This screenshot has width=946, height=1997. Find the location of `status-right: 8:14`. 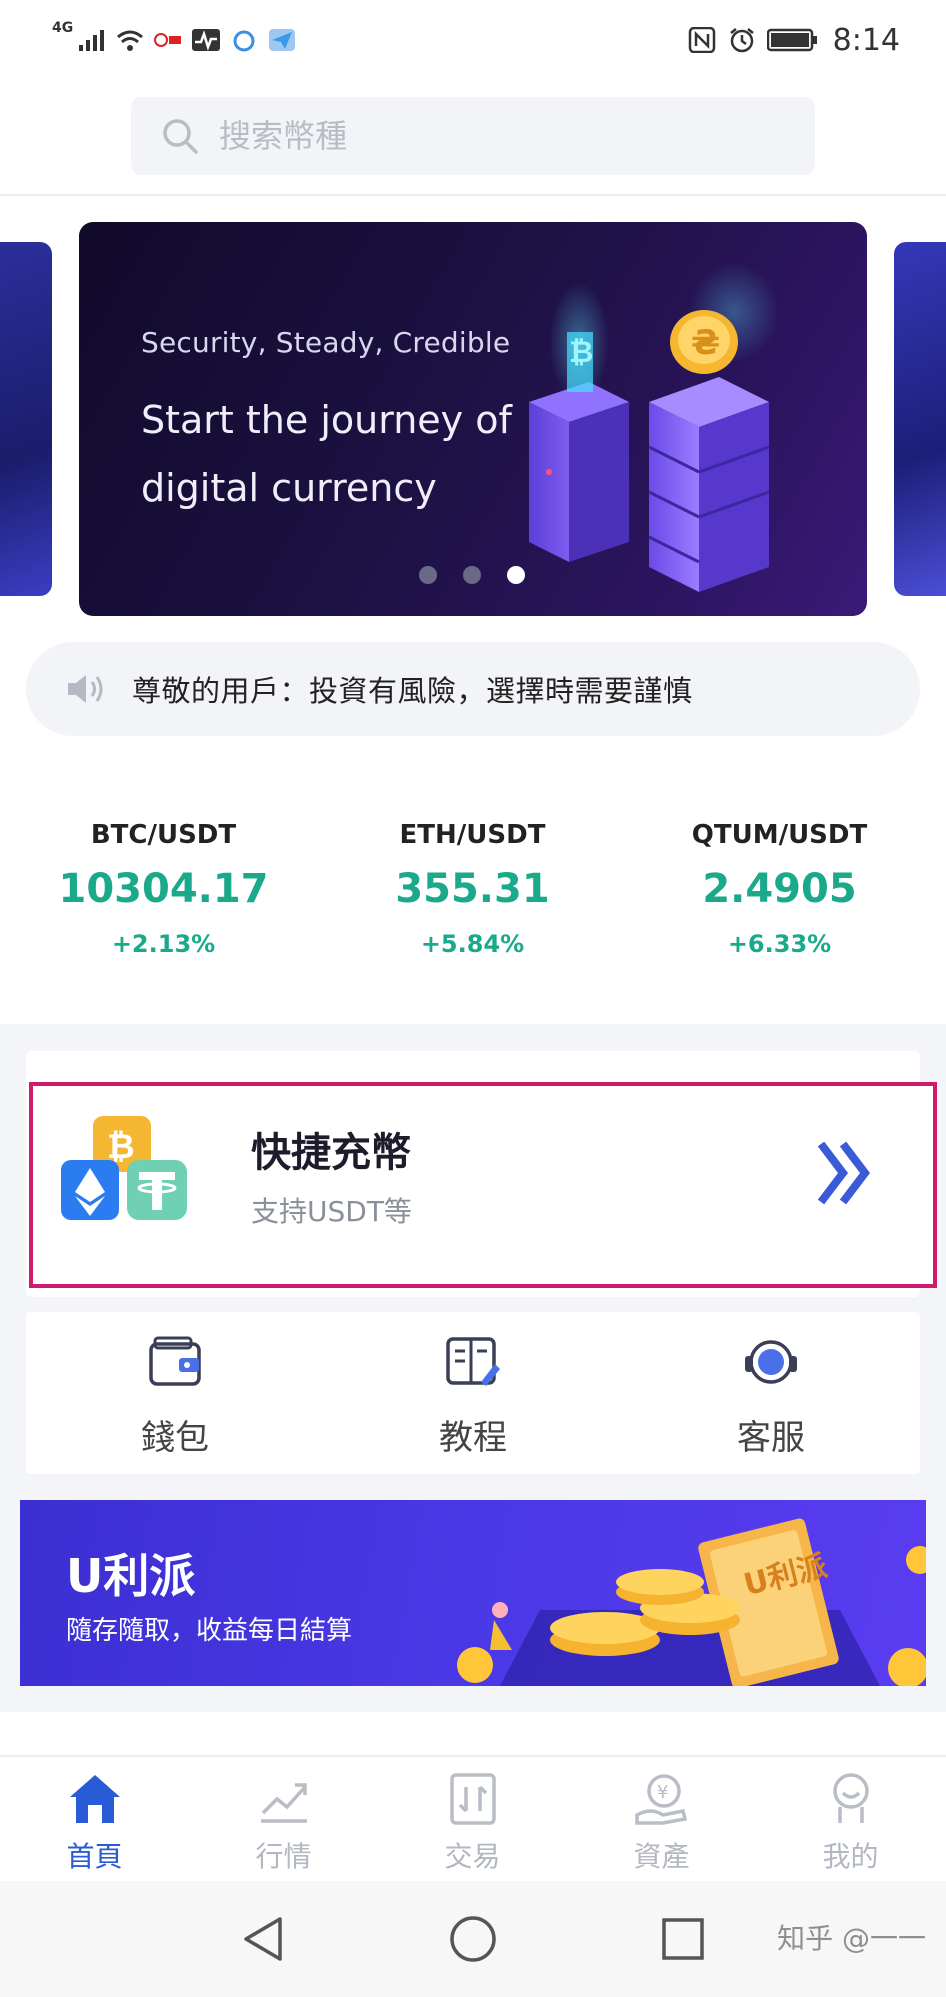

status-right: 8:14 is located at coordinates (793, 40).